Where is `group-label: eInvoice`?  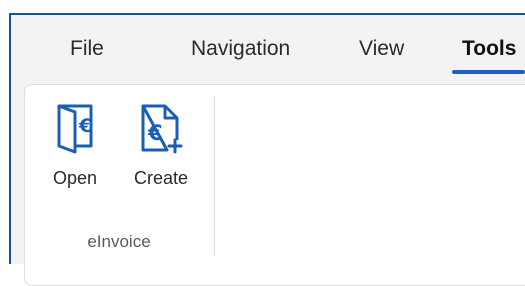
group-label: eInvoice is located at coordinates (119, 241).